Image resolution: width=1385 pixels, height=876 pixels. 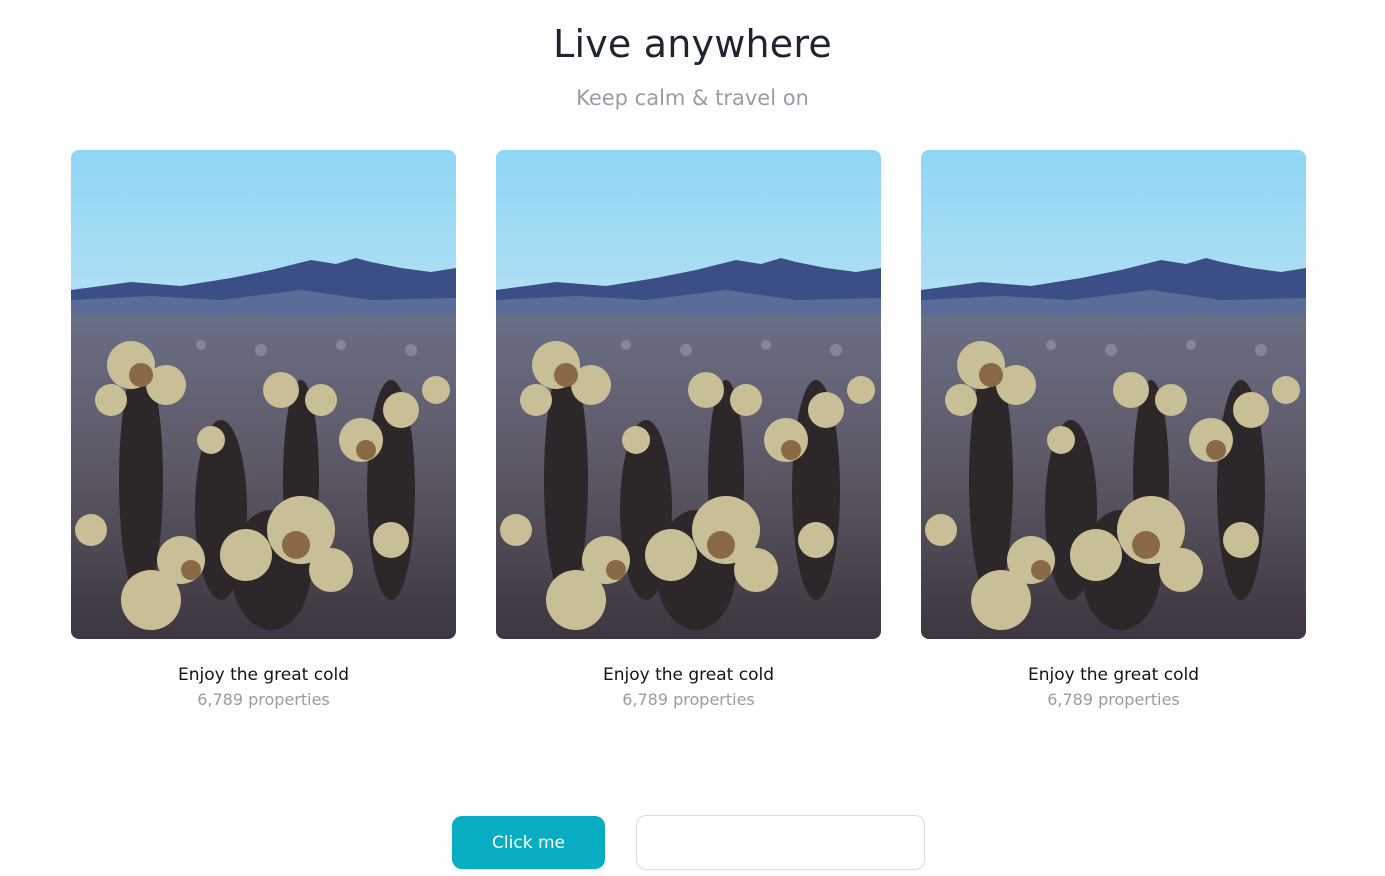 I want to click on text-input, so click(x=780, y=842).